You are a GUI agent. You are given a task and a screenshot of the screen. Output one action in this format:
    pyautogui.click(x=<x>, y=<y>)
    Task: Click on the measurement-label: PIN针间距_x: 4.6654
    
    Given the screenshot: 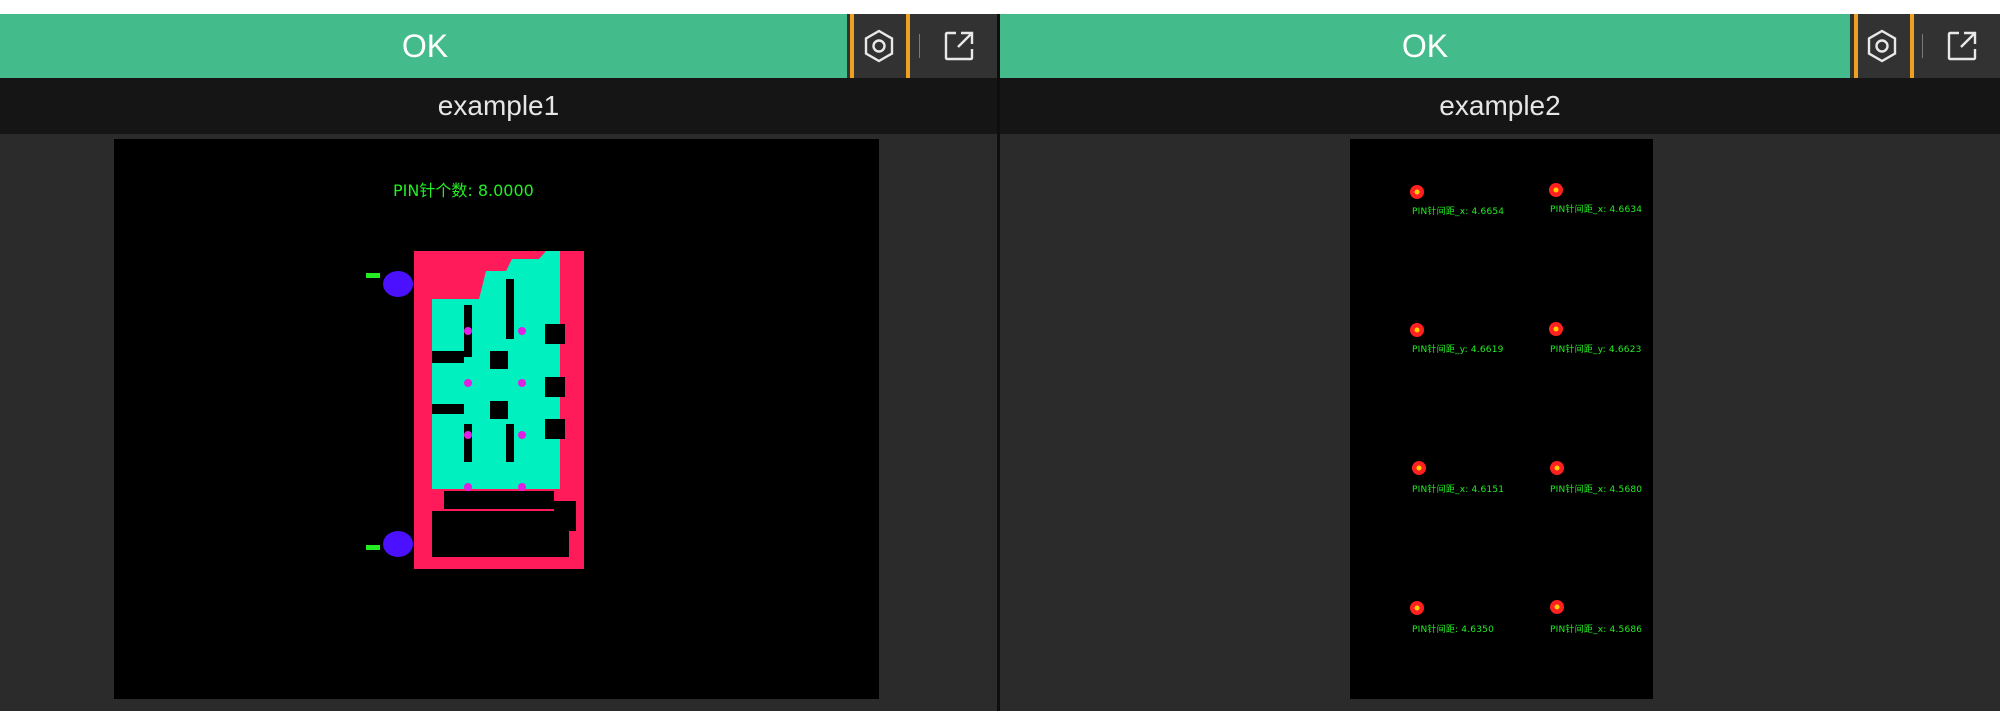 What is the action you would take?
    pyautogui.click(x=1458, y=212)
    